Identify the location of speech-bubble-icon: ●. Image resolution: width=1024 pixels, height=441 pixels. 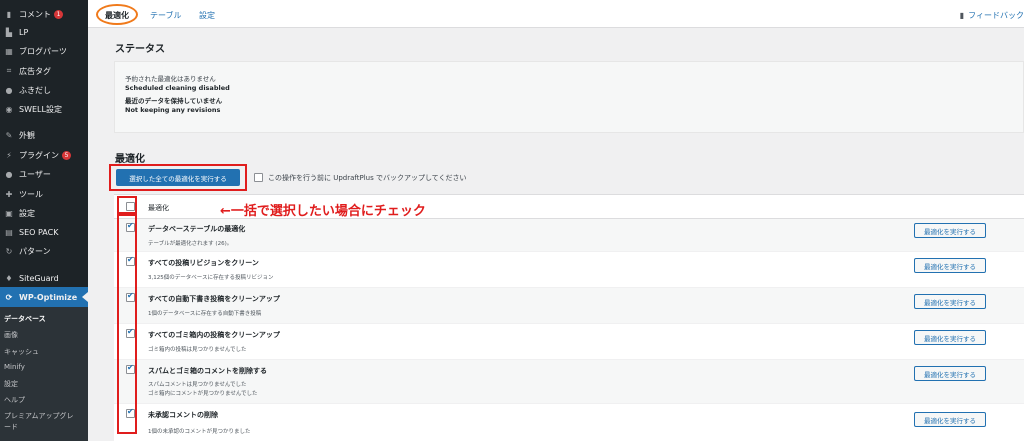
(9, 90).